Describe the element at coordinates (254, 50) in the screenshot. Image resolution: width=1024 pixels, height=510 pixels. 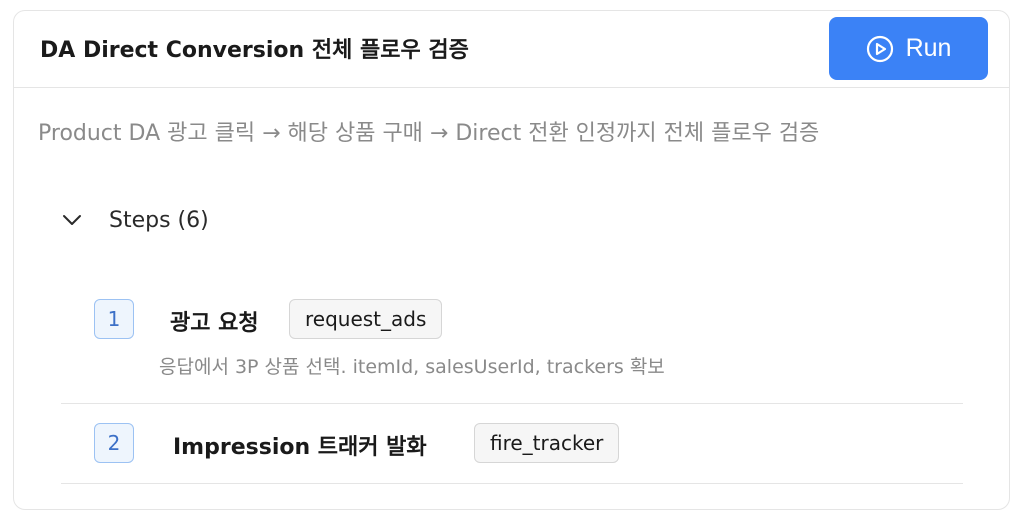
I see `flow-title: DA Direct Conversion 전체 플로우 검증` at that location.